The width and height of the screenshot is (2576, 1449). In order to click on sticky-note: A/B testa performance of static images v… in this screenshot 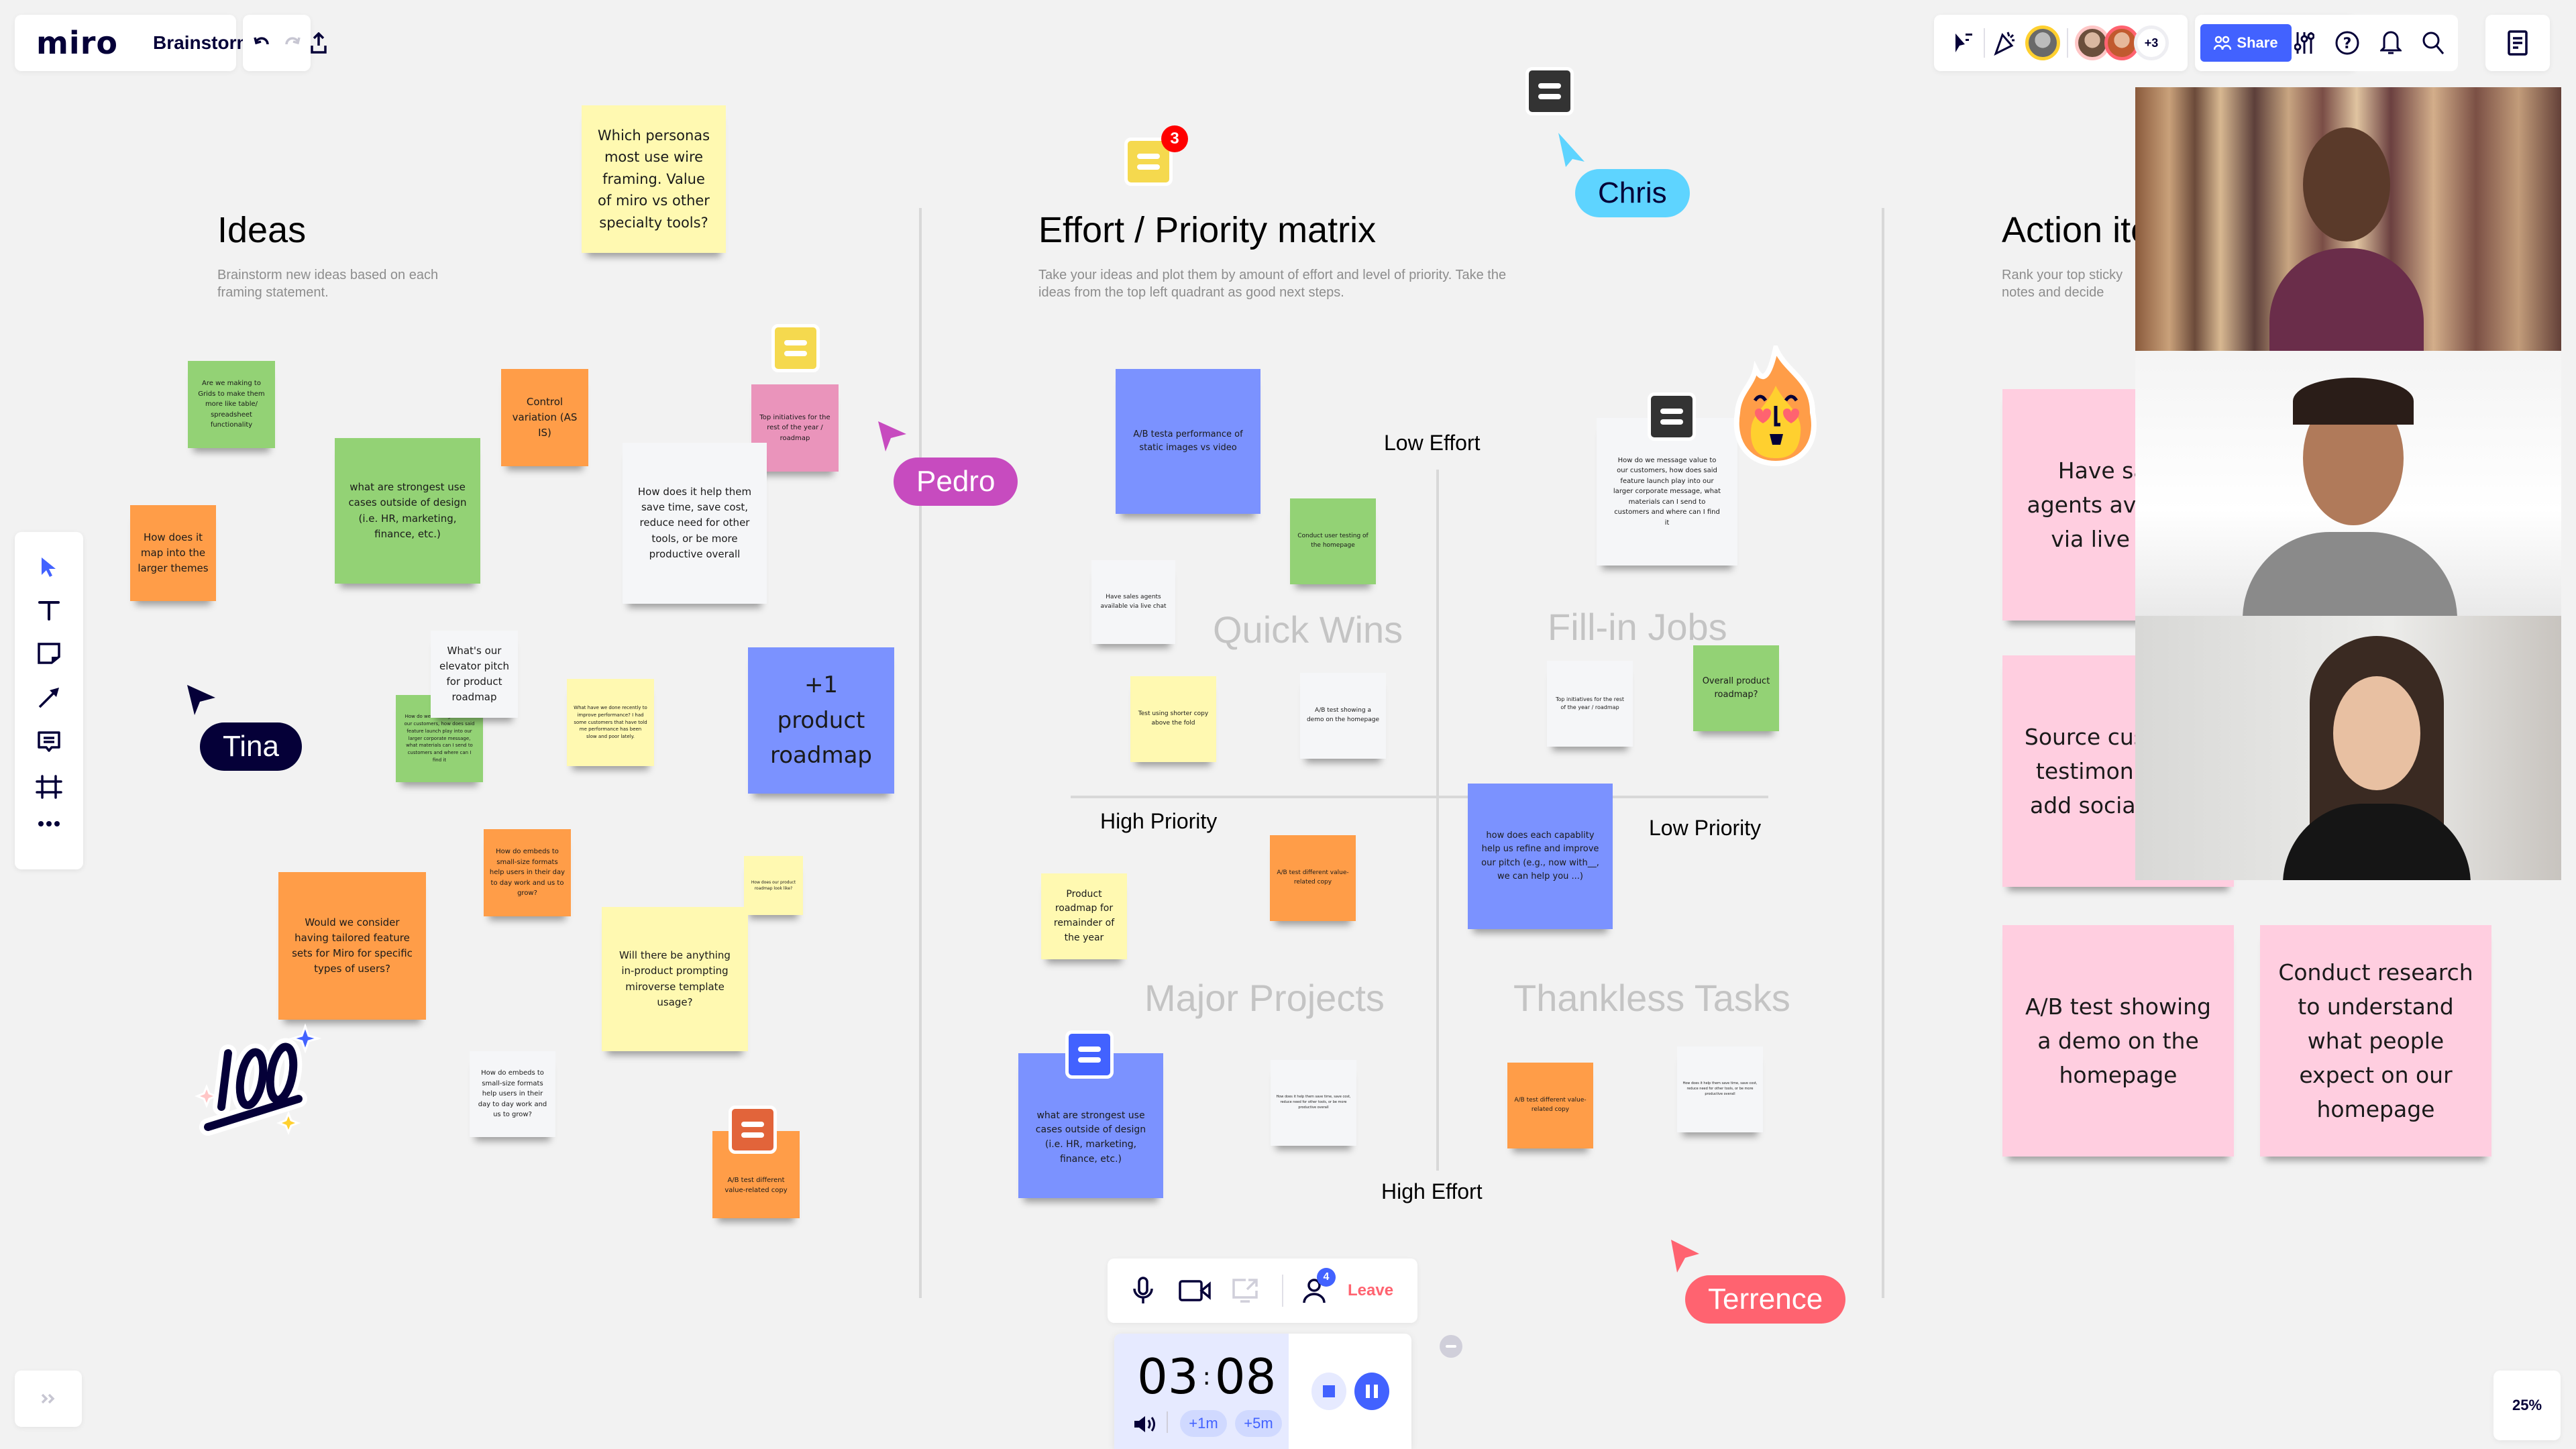, I will do `click(1188, 441)`.